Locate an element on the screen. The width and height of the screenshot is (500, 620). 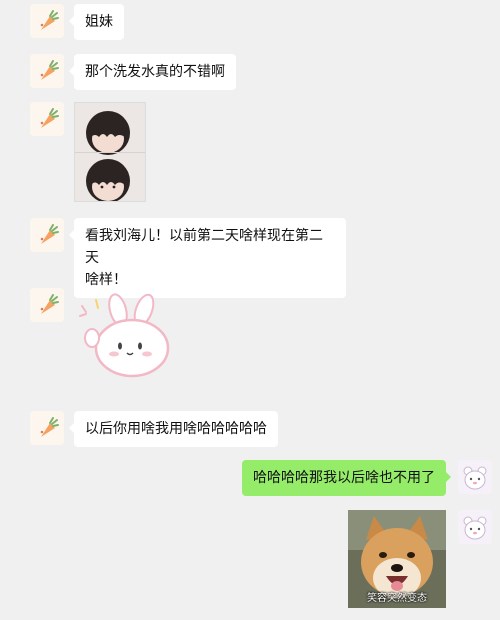
image-message is located at coordinates (110, 152).